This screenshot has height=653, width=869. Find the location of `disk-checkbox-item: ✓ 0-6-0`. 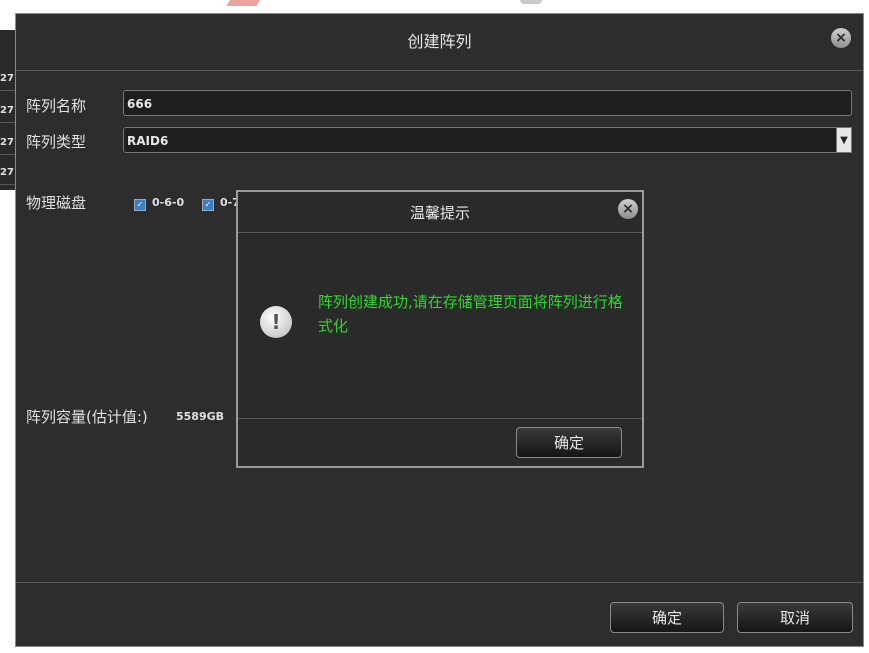

disk-checkbox-item: ✓ 0-6-0 is located at coordinates (159, 203).